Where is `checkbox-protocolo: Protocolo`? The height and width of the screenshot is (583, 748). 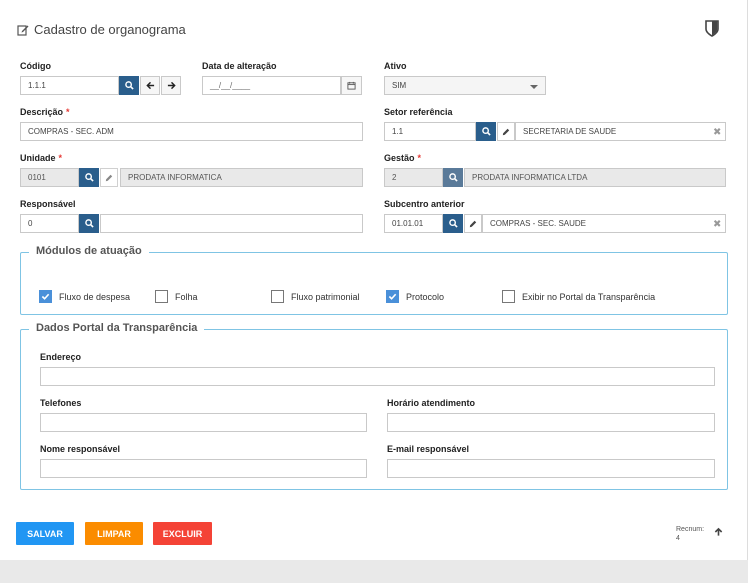
checkbox-protocolo: Protocolo is located at coordinates (415, 296).